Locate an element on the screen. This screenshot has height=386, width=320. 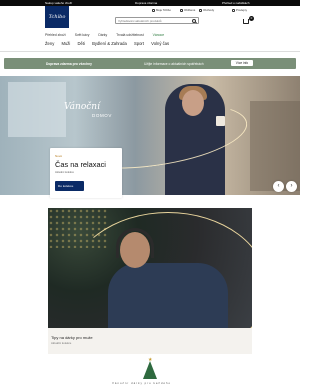
hero-window-bg is located at coordinates (37, 109).